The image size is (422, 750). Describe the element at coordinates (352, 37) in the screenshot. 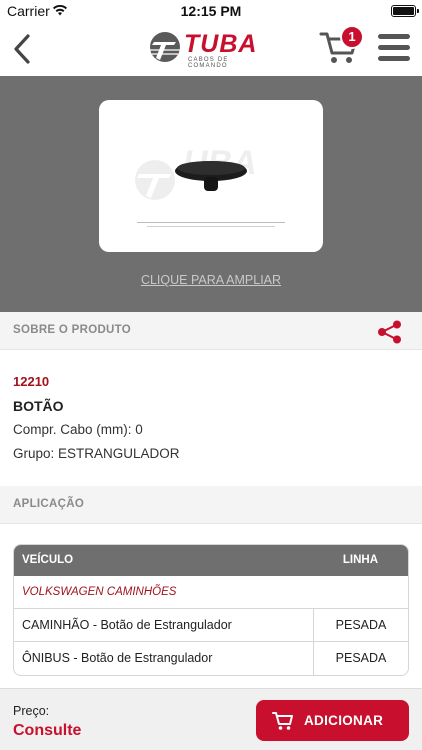

I see `cart-count-badge: 1` at that location.